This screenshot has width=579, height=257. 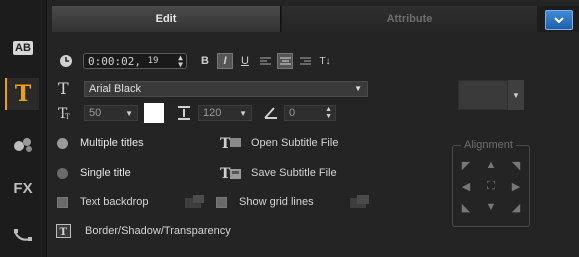 I want to click on single-title-label: Single title, so click(x=105, y=173).